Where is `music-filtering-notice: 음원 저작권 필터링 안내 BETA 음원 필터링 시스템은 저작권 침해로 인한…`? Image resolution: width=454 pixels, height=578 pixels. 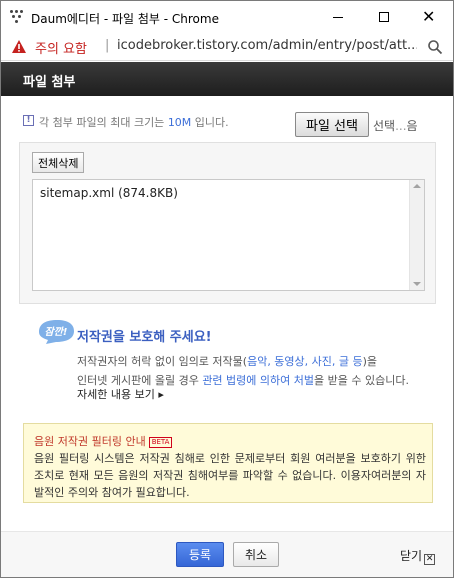
music-filtering-notice: 음원 저작권 필터링 안내 BETA 음원 필터링 시스템은 저작권 침해로 인한… is located at coordinates (228, 463).